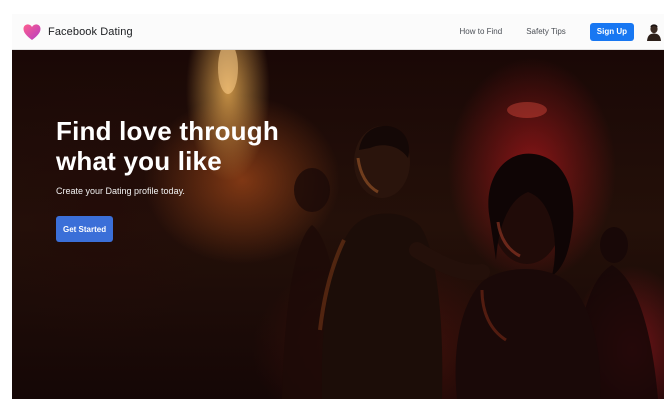  I want to click on get-started-button: Get Started, so click(85, 229).